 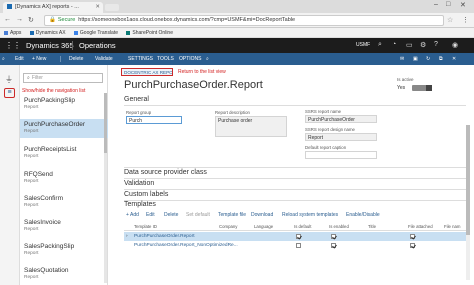 What do you see at coordinates (64, 250) in the screenshot?
I see `list-item: SalesPackingSlip Report` at bounding box center [64, 250].